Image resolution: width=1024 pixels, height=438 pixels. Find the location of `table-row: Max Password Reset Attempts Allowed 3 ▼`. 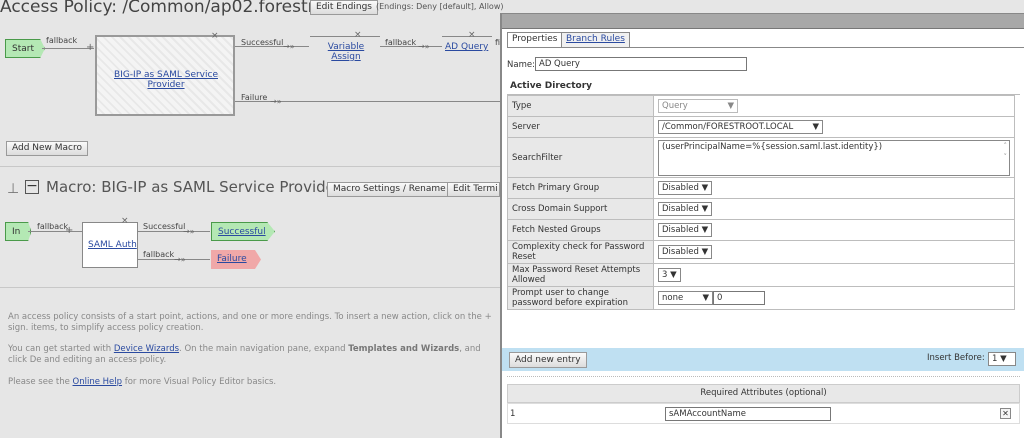

table-row: Max Password Reset Attempts Allowed 3 ▼ is located at coordinates (761, 275).